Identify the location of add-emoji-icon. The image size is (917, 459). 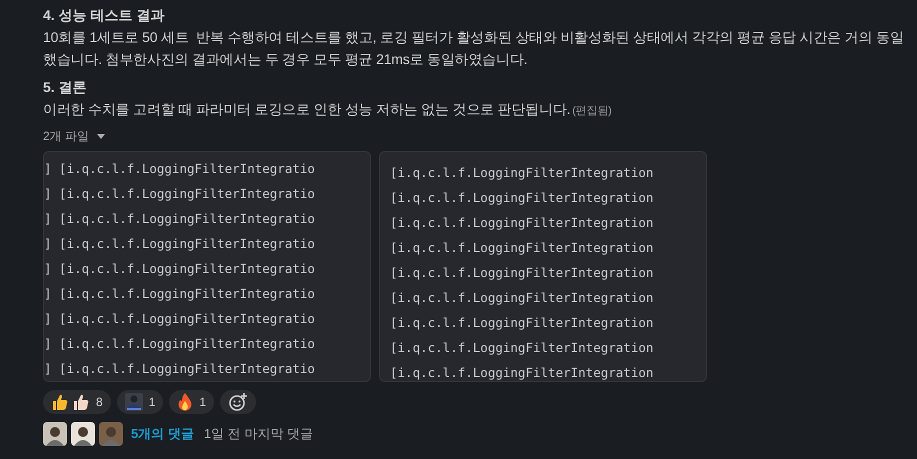
(238, 402).